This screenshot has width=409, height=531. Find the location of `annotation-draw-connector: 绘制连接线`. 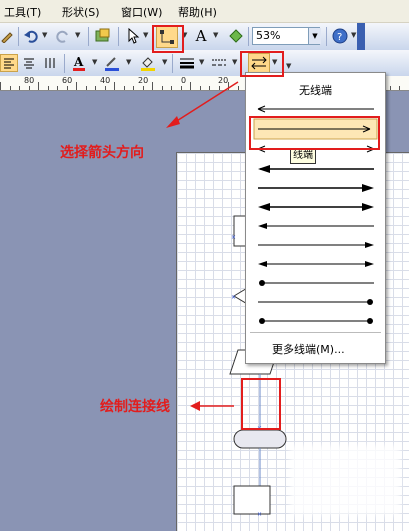

annotation-draw-connector: 绘制连接线 is located at coordinates (135, 406).